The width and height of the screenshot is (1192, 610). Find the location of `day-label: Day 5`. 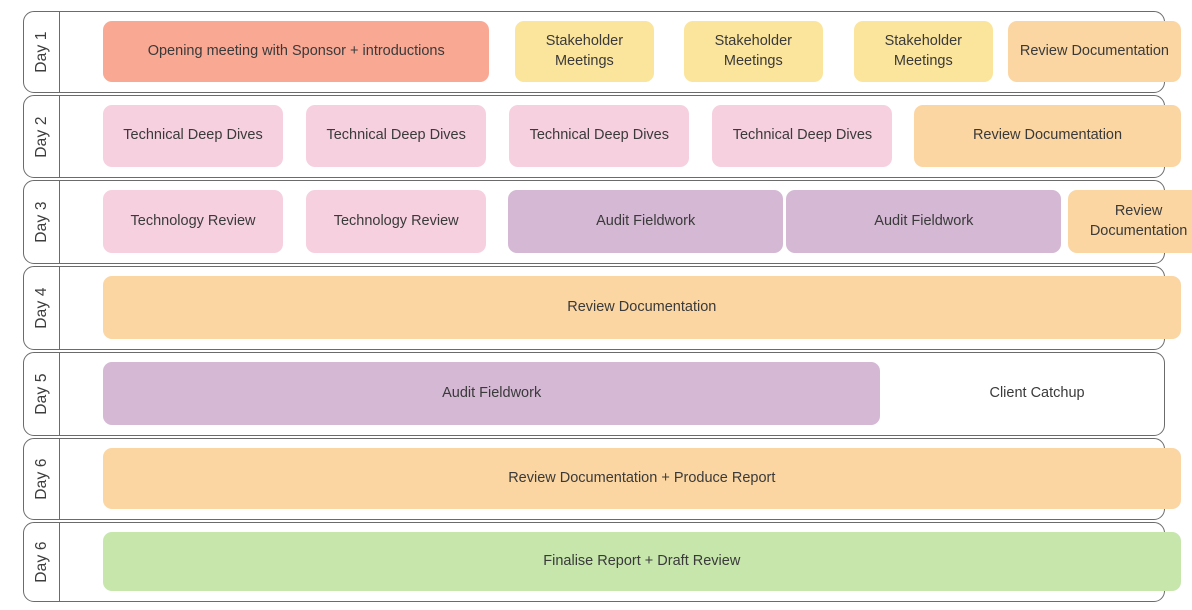

day-label: Day 5 is located at coordinates (41, 394).